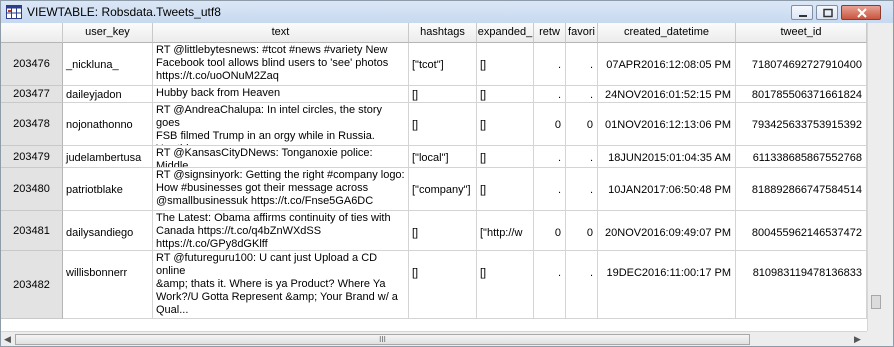  Describe the element at coordinates (32, 231) in the screenshot. I see `row-number: 203481` at that location.